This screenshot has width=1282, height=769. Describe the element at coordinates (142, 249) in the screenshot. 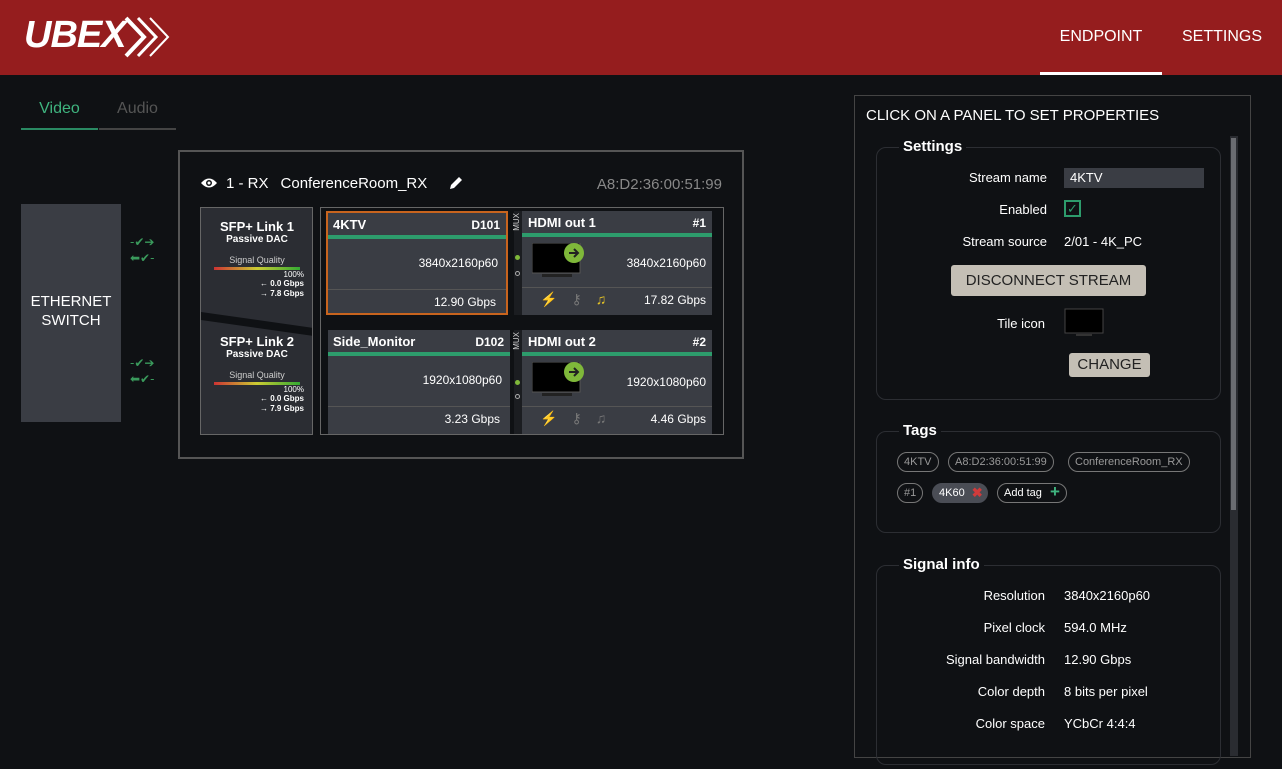

I see `link1-traffic-arrows-icon: -✔➔ ⬅✔-` at that location.